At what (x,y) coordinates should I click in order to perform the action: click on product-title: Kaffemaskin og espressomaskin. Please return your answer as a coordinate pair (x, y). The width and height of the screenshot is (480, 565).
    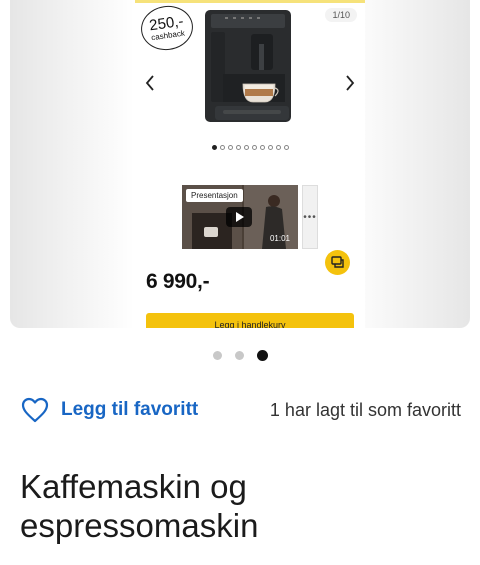
    Looking at the image, I should click on (139, 506).